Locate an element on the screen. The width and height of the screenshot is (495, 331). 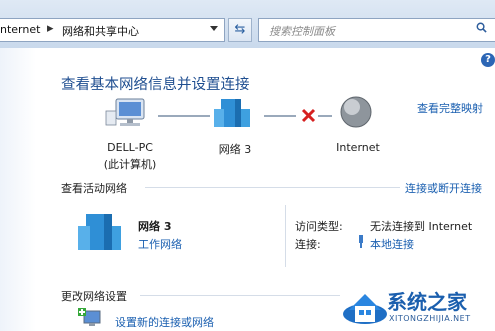
address-bar: nternet ▸ 网络和共享中心 is located at coordinates (112, 30).